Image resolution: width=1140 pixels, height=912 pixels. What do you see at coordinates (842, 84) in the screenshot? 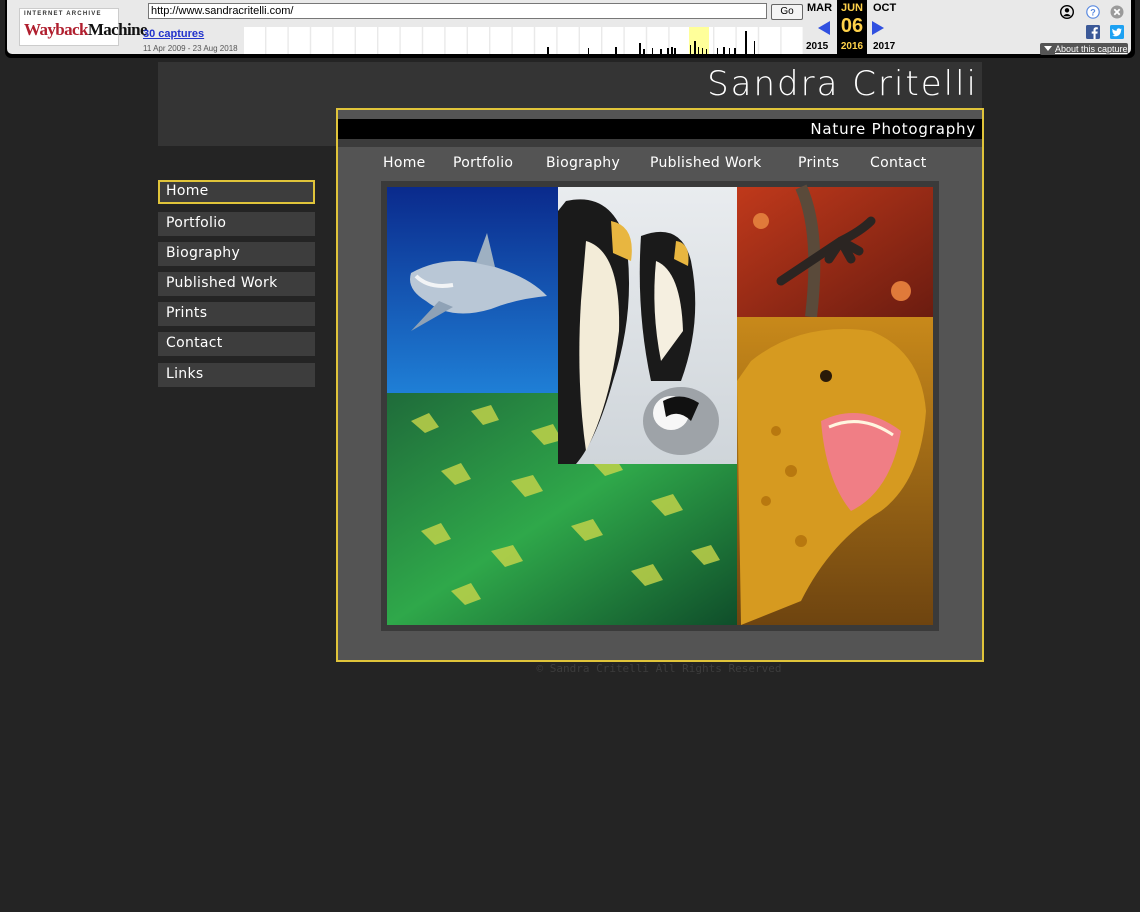
I see `site-title: Sandra Critelli` at bounding box center [842, 84].